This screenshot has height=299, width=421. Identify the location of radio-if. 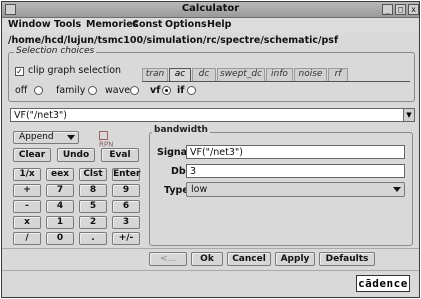
(191, 90).